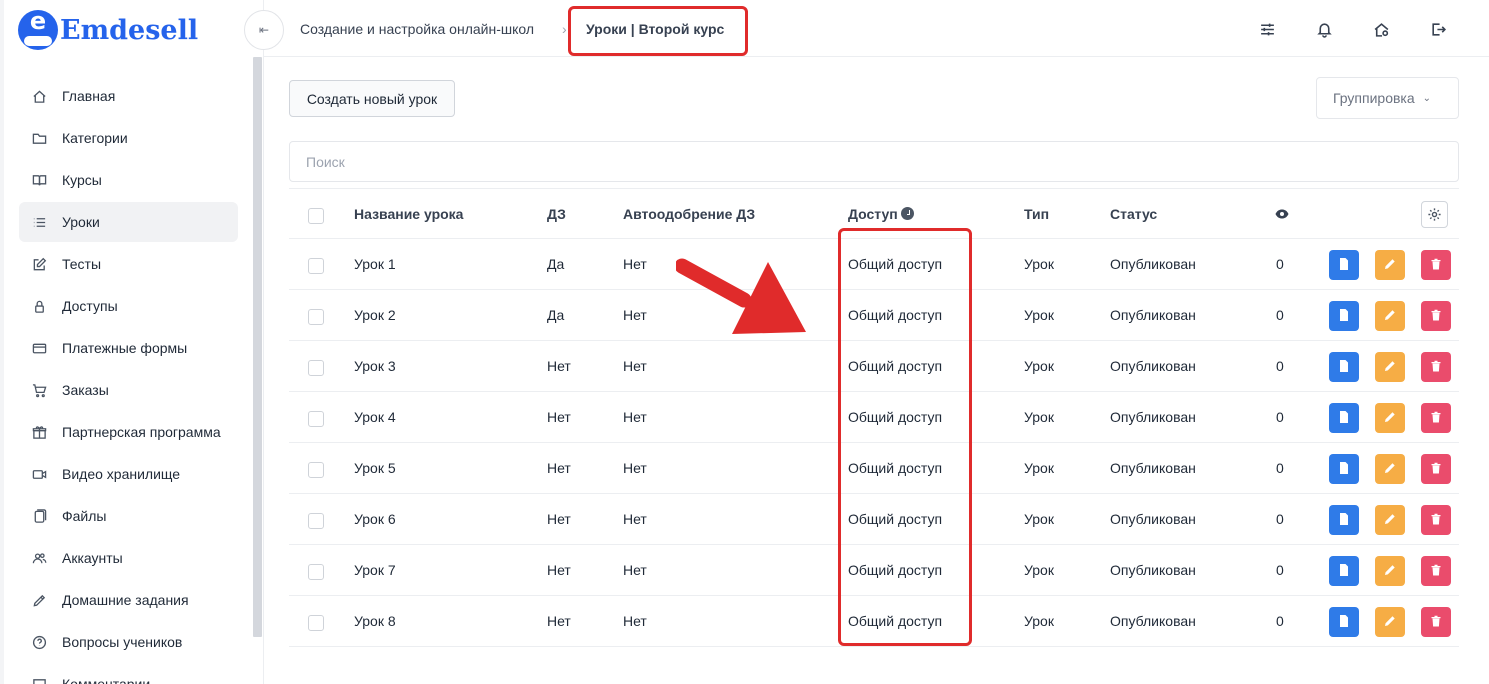 The width and height of the screenshot is (1489, 684). What do you see at coordinates (257, 347) in the screenshot?
I see `sidebar-scrollbar` at bounding box center [257, 347].